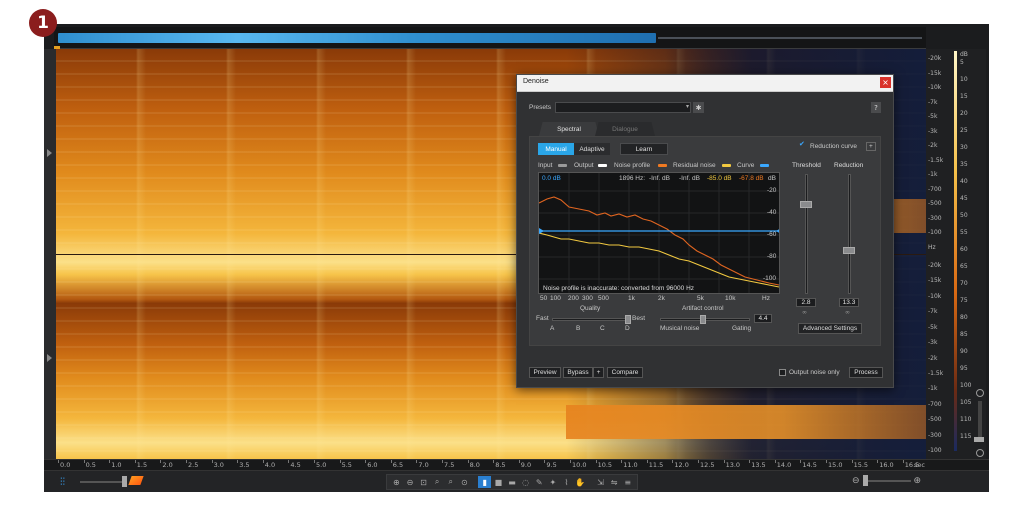 The width and height of the screenshot is (1024, 511). I want to click on quality-slider-thumb, so click(628, 319).